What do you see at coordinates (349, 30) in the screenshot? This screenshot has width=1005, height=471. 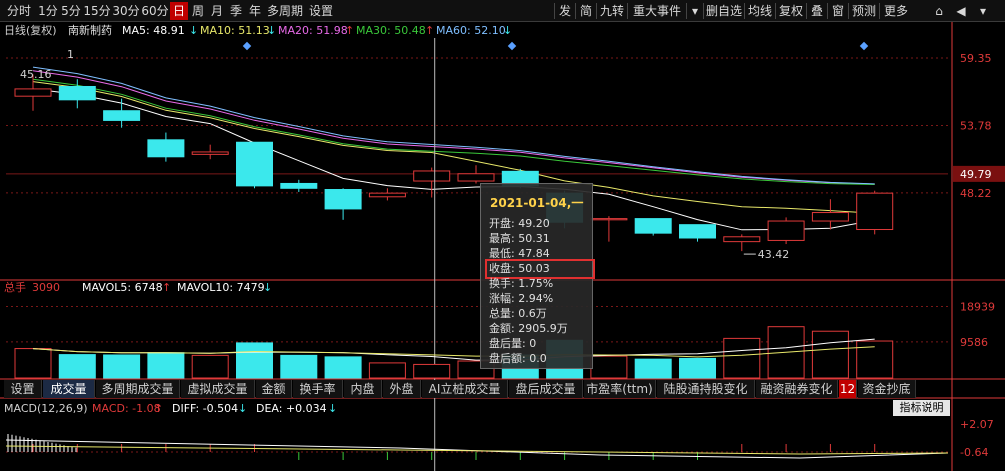 I see `ma-arrow-2: ↑` at bounding box center [349, 30].